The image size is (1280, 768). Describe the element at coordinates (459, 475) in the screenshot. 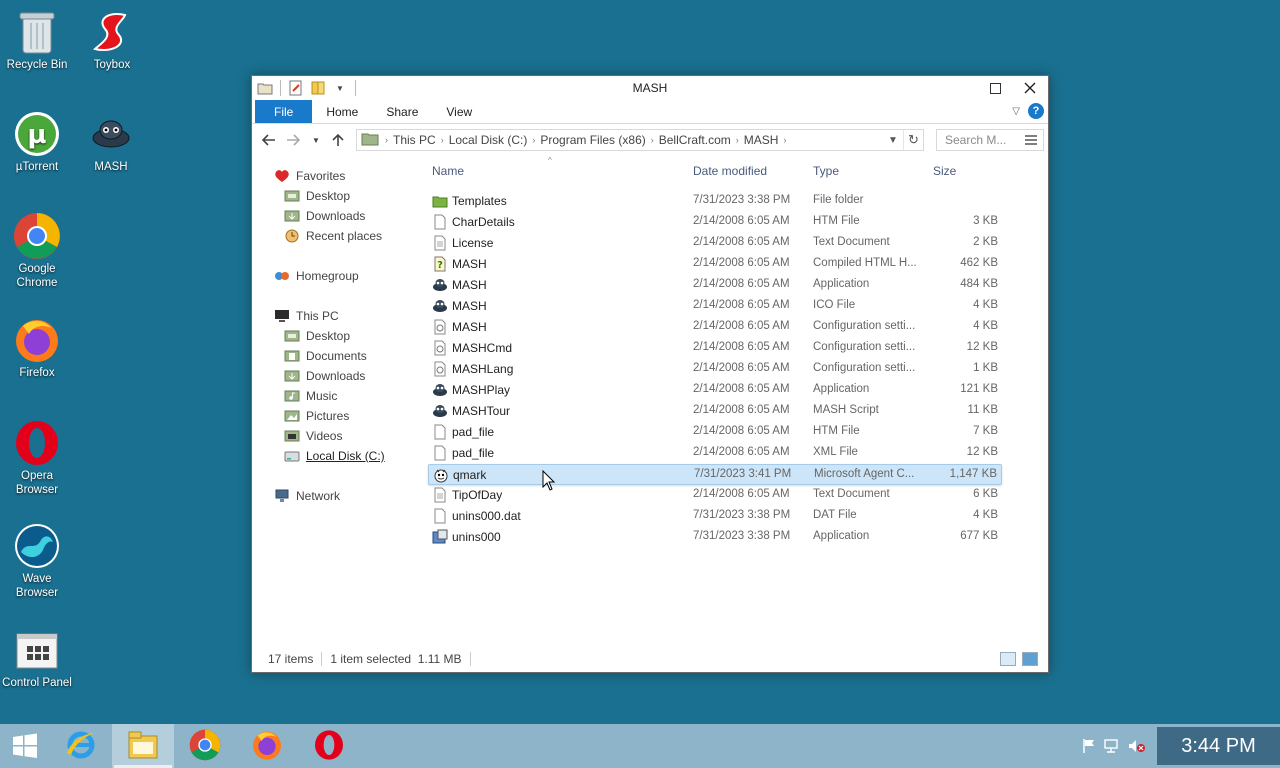

I see `file-name-cell: qmark` at that location.